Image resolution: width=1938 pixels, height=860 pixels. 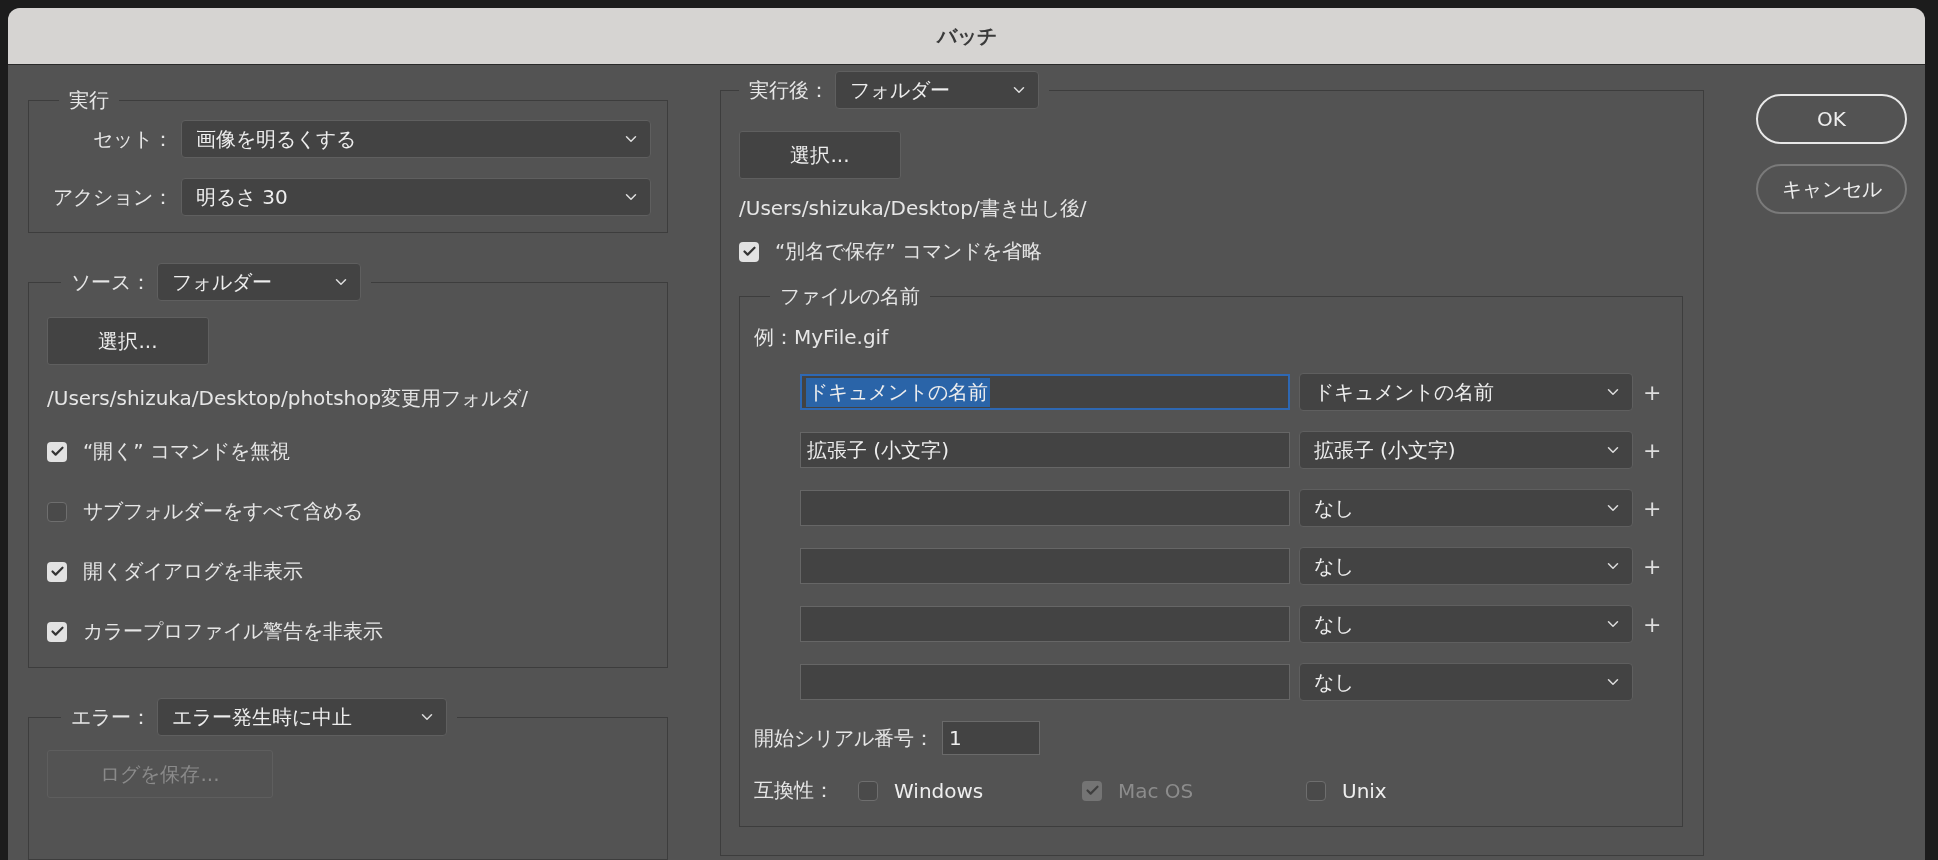 I want to click on folder-path: /Users/shizuka/Desktop/photshop変更用フォルダ/, so click(x=288, y=398).